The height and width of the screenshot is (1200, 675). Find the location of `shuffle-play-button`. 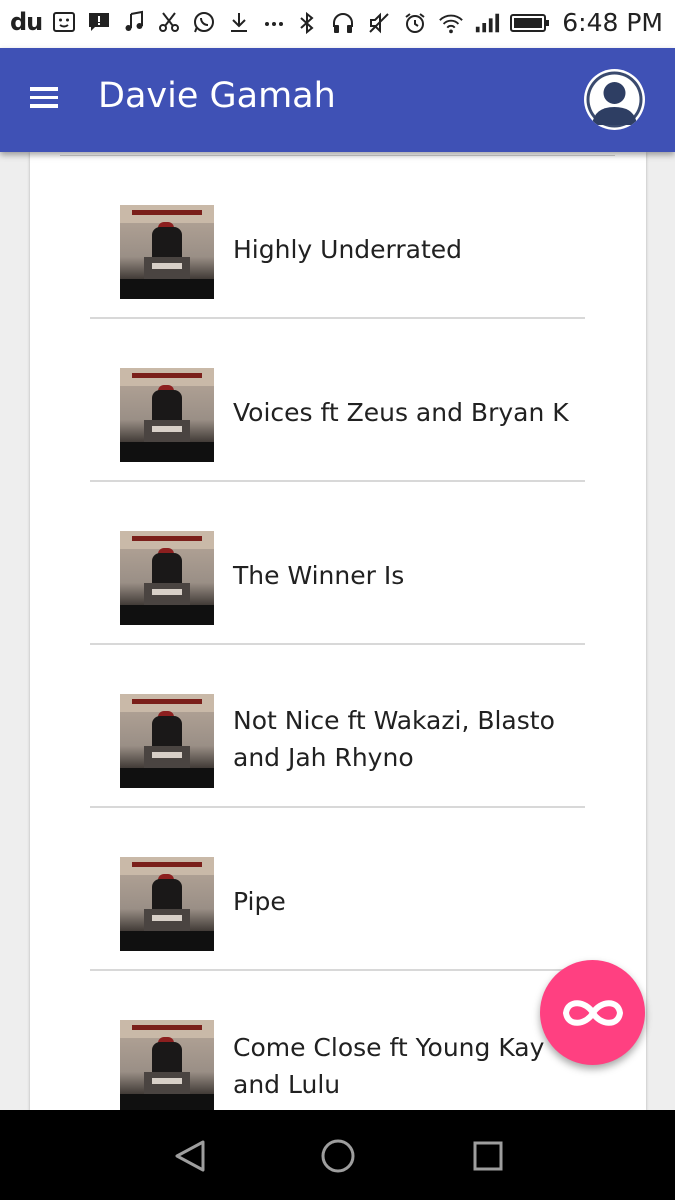

shuffle-play-button is located at coordinates (592, 1012).